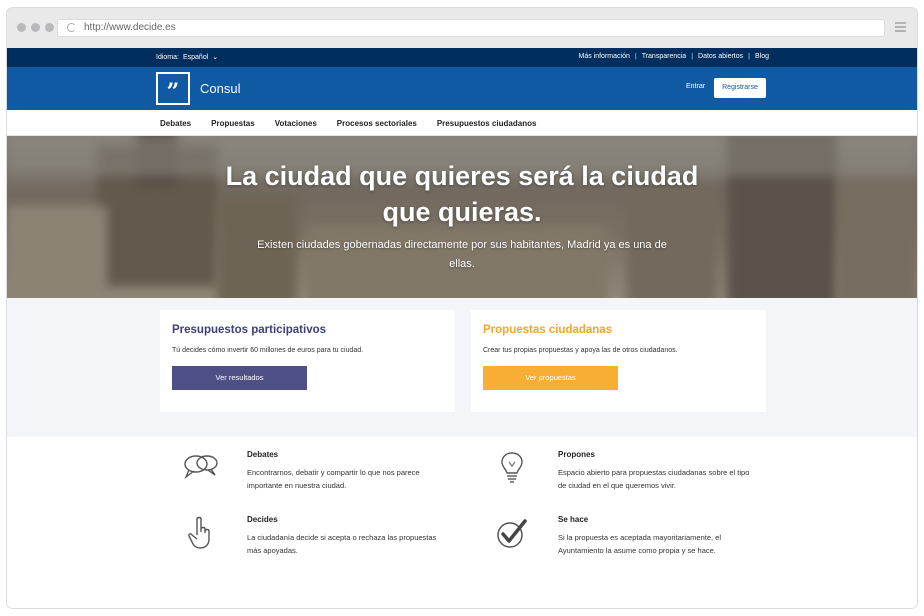  What do you see at coordinates (720, 56) in the screenshot?
I see `top-link-datos-abiertos: Datos abiertos` at bounding box center [720, 56].